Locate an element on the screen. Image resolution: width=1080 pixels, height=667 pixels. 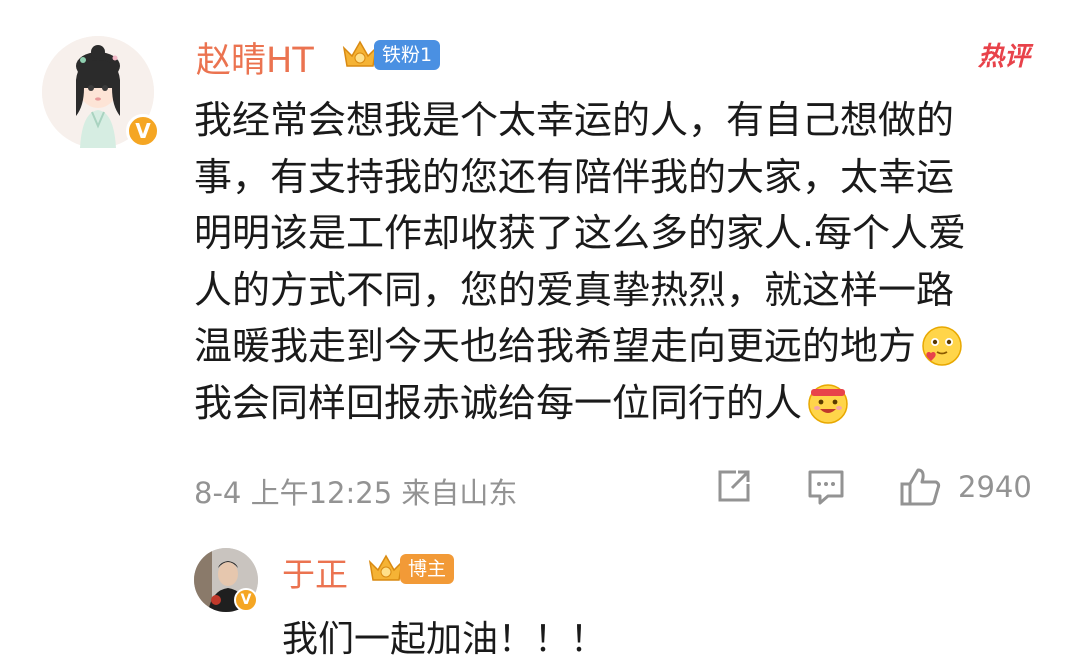
share-icon is located at coordinates (734, 486).